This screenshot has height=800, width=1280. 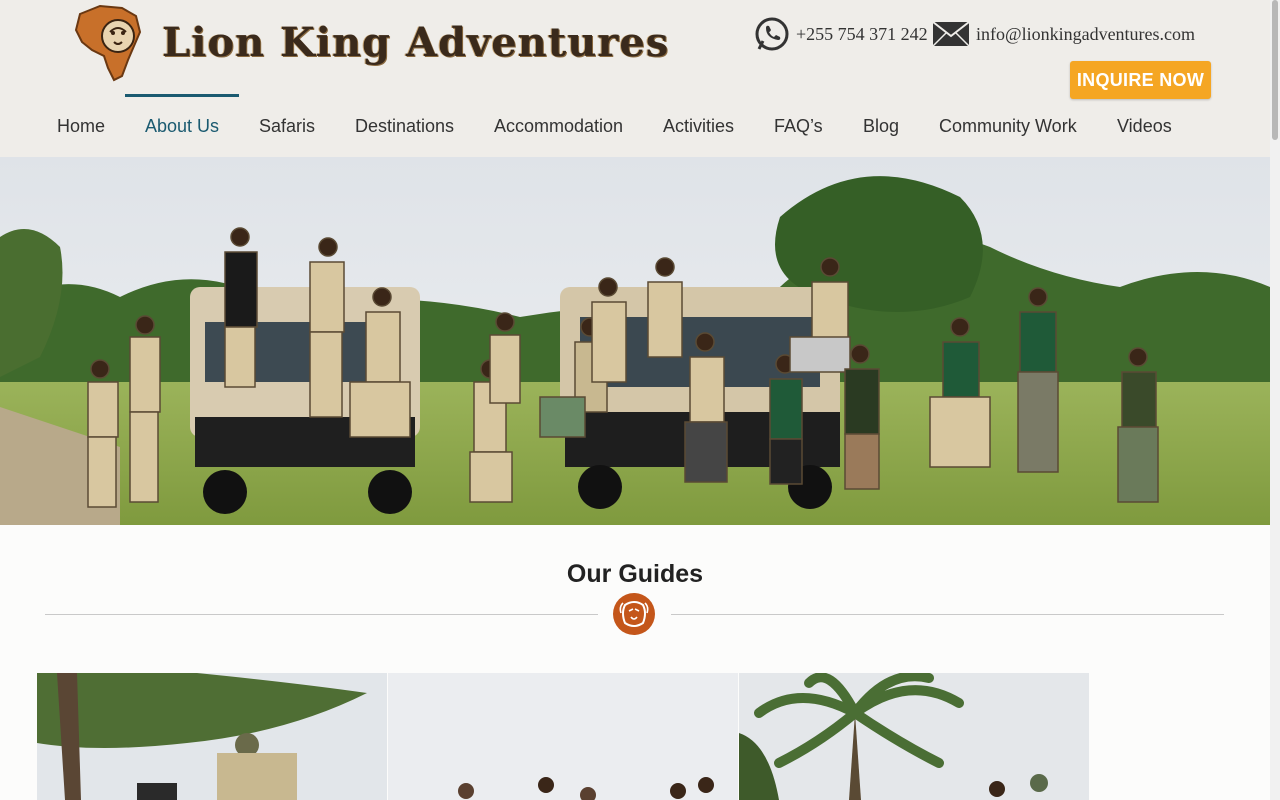 I want to click on phone-contact: +255 754 371 242, so click(x=841, y=34).